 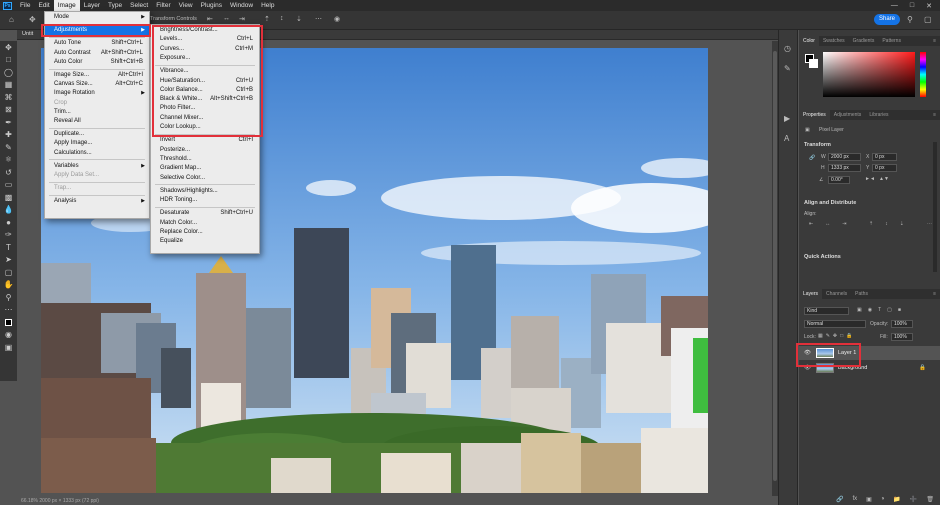 I want to click on menu-window: Window, so click(x=241, y=5).